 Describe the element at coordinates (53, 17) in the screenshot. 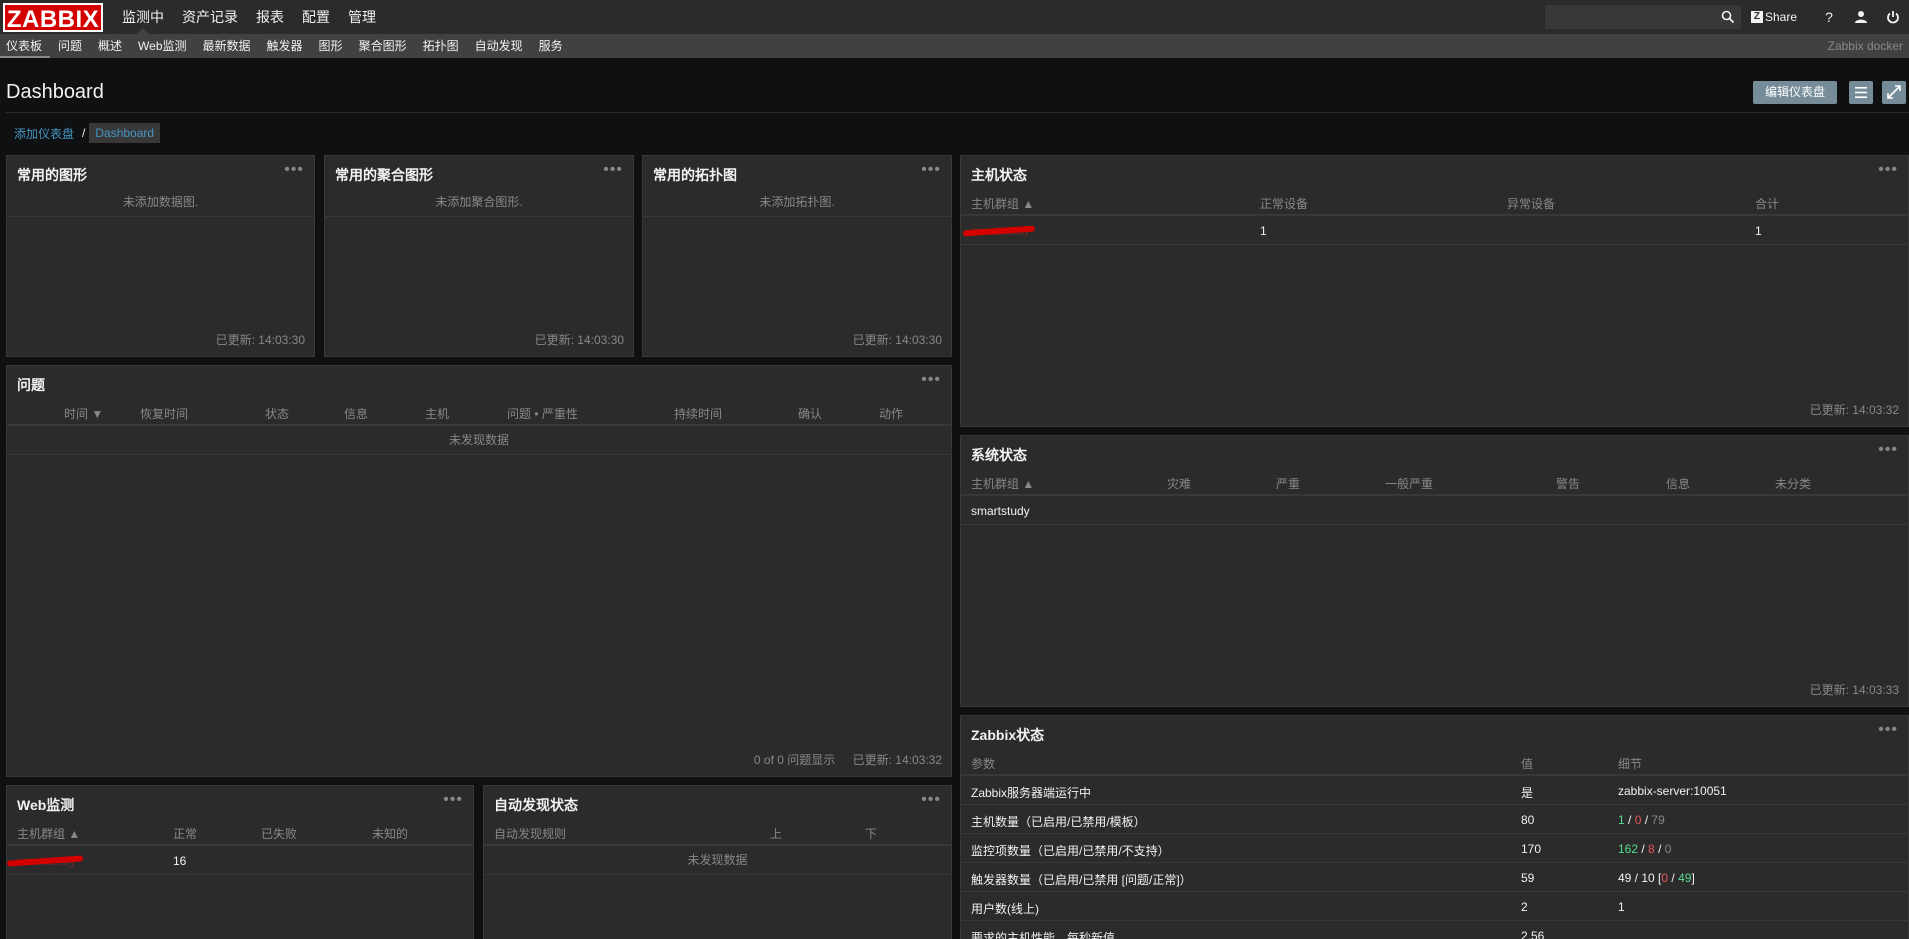

I see `zabbix-logo: ZABBIX` at that location.